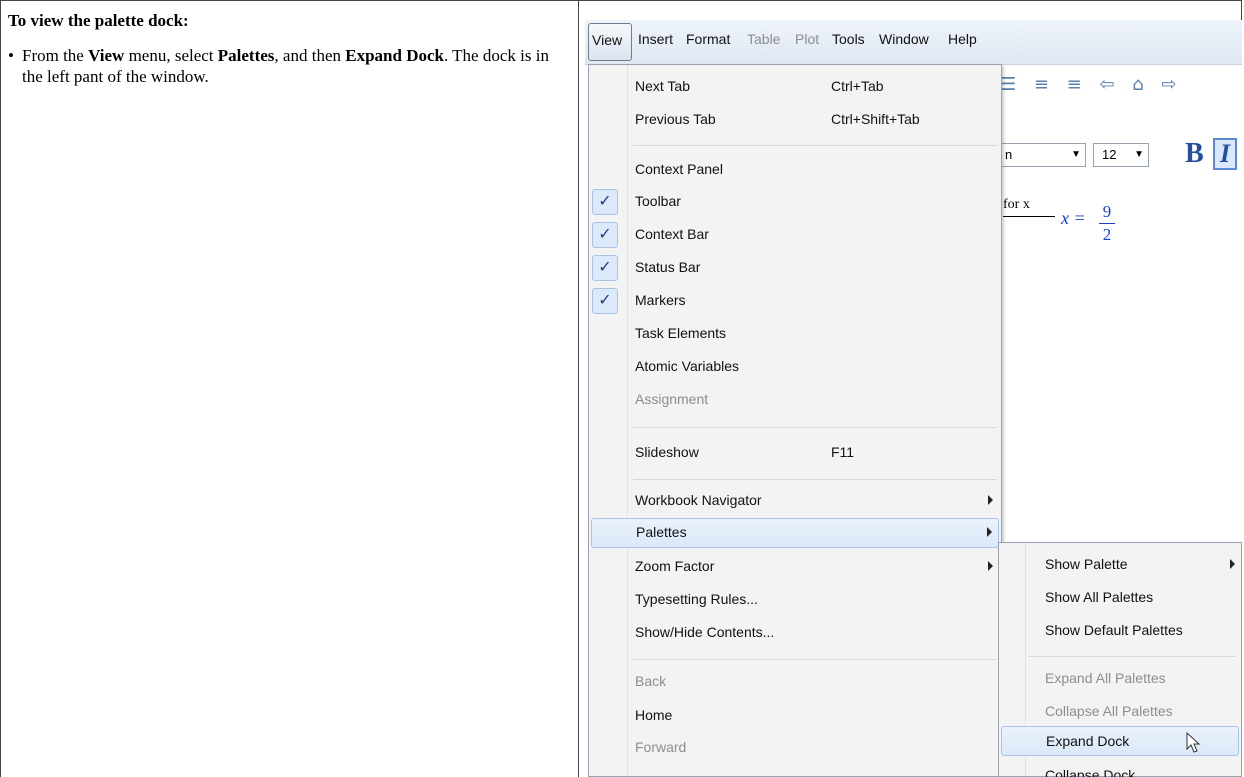 Image resolution: width=1244 pixels, height=777 pixels. I want to click on menu-item-label: Next Tab, so click(662, 86).